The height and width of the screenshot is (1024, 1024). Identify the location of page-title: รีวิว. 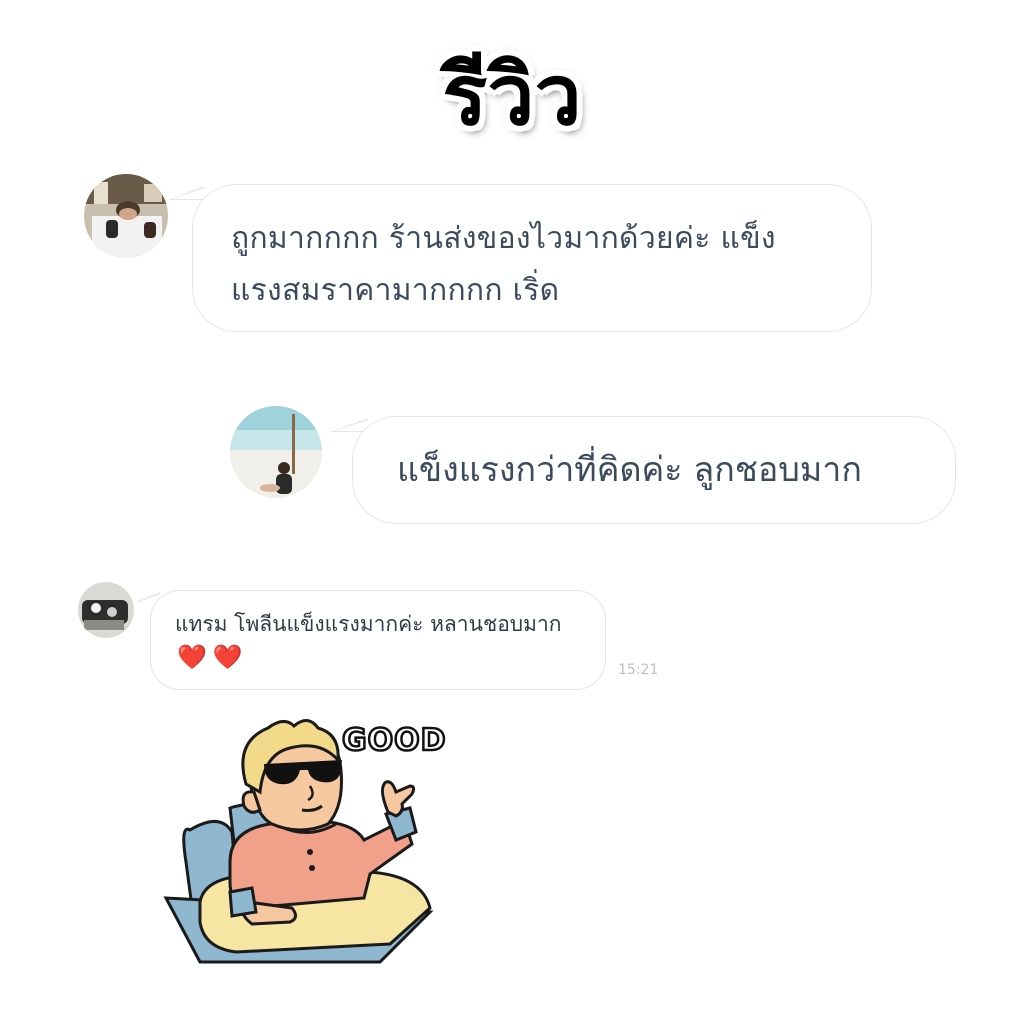
(512, 95).